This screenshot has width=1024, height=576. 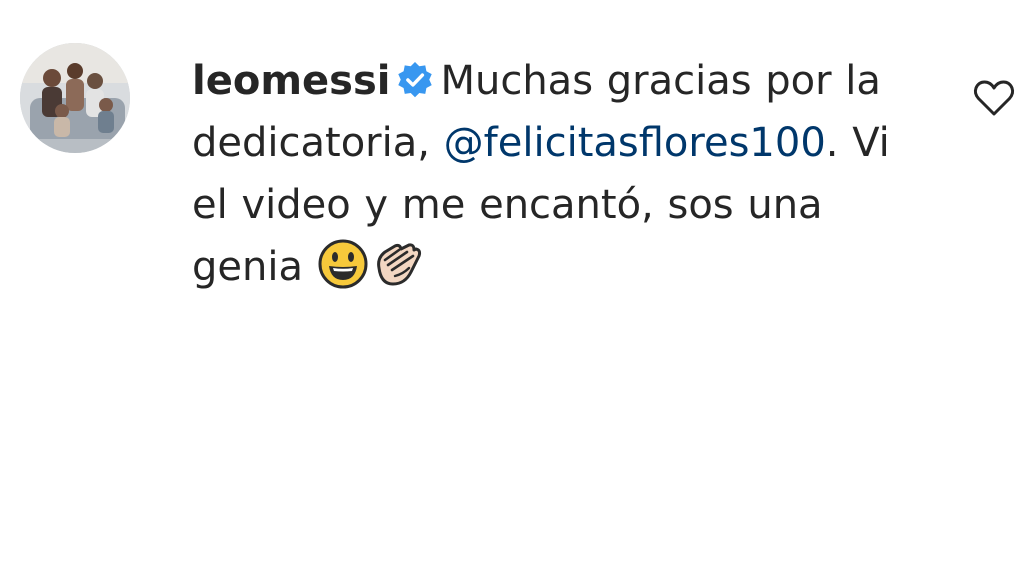 I want to click on heart-outline-icon, so click(x=994, y=98).